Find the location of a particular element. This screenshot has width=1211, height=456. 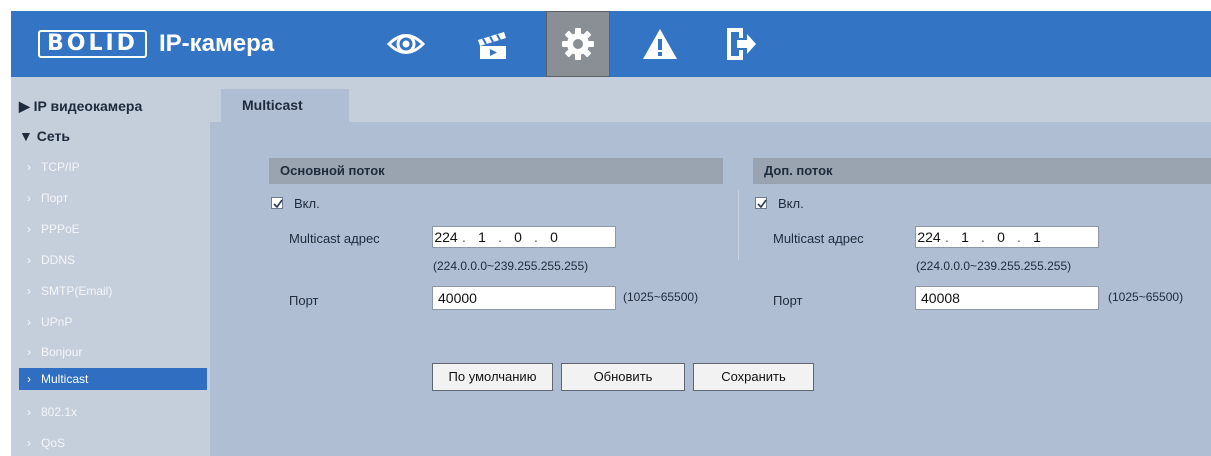

sub-stream-port-input: 40008 is located at coordinates (1007, 298).